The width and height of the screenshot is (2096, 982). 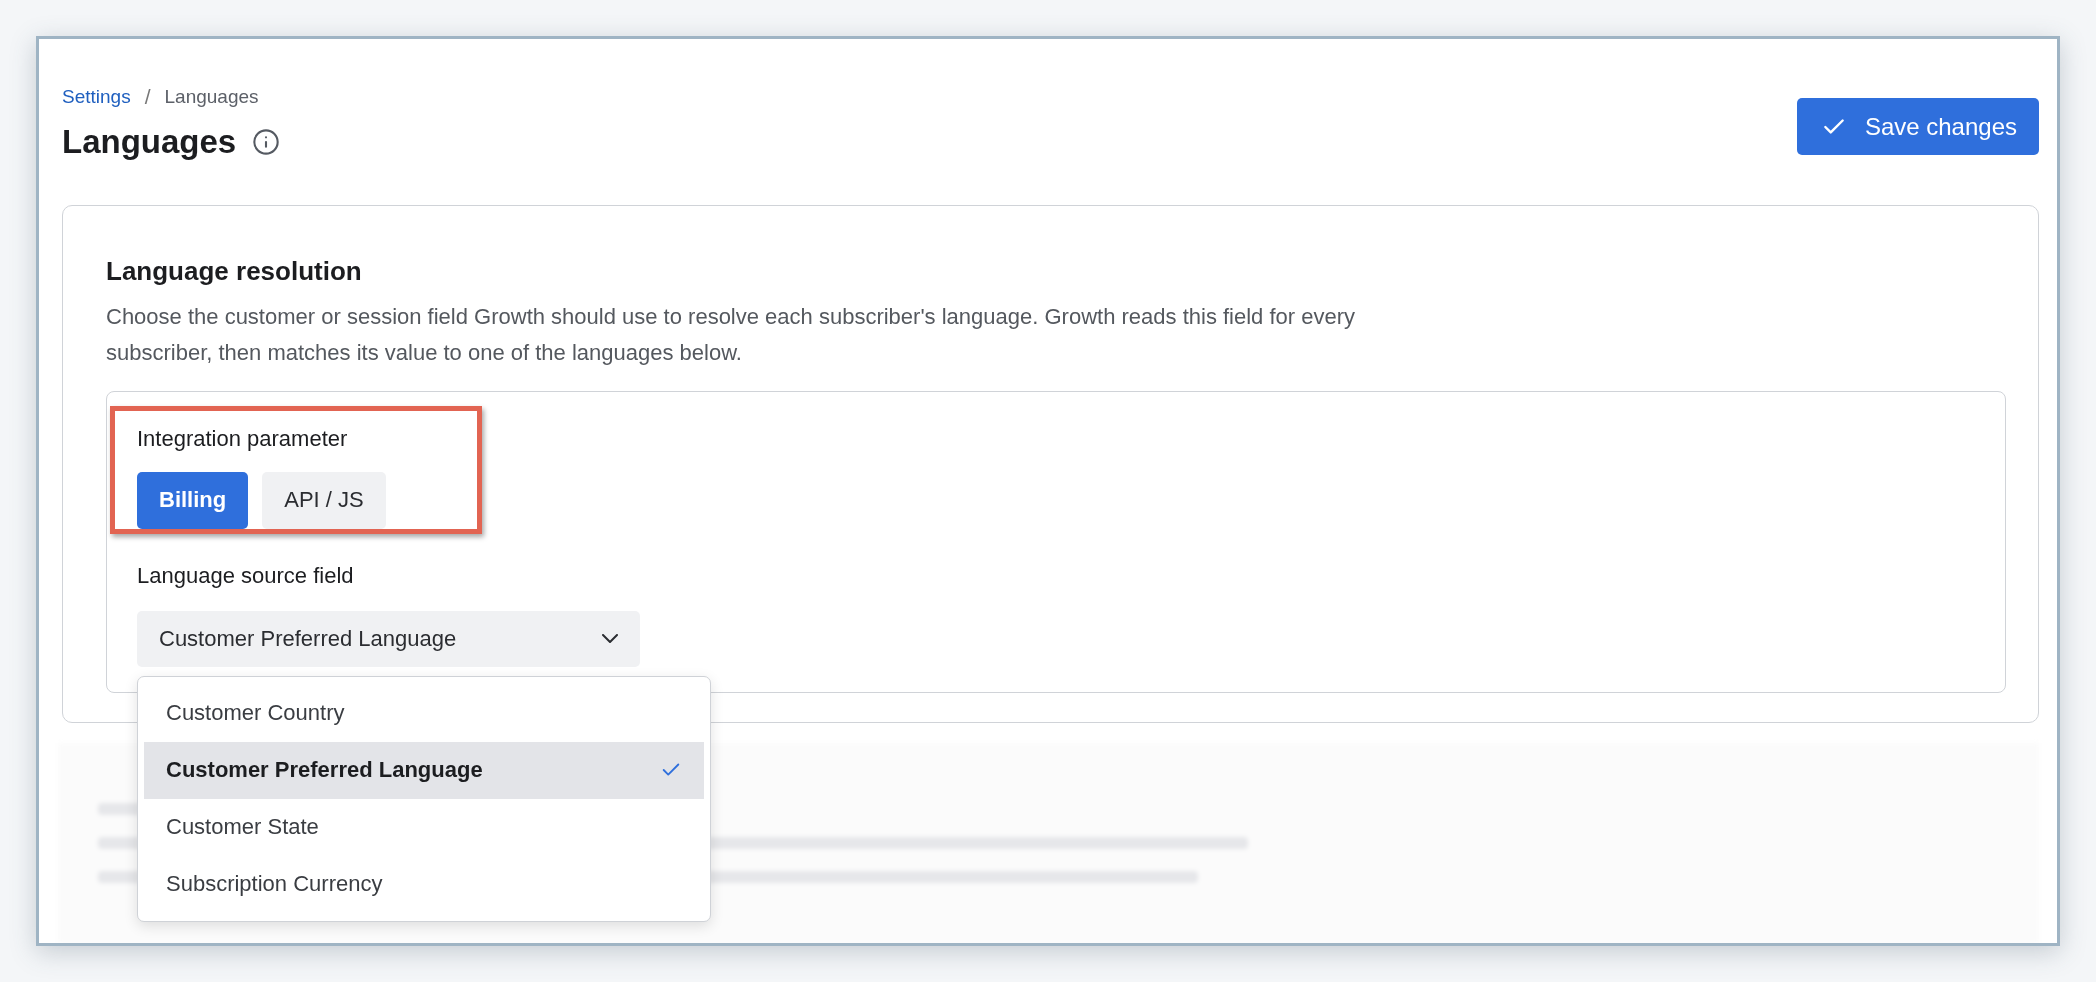 I want to click on select-field: Customer Preferred Language, so click(x=388, y=638).